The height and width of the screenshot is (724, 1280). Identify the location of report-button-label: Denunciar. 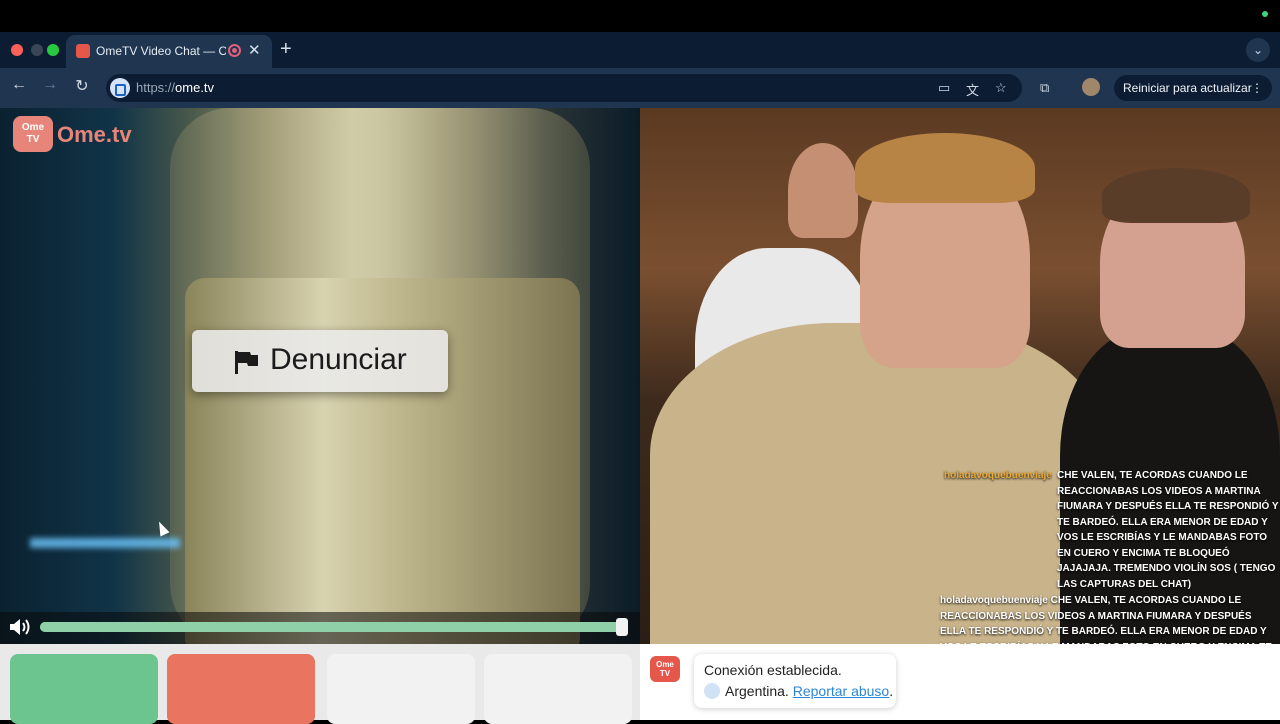
(338, 359).